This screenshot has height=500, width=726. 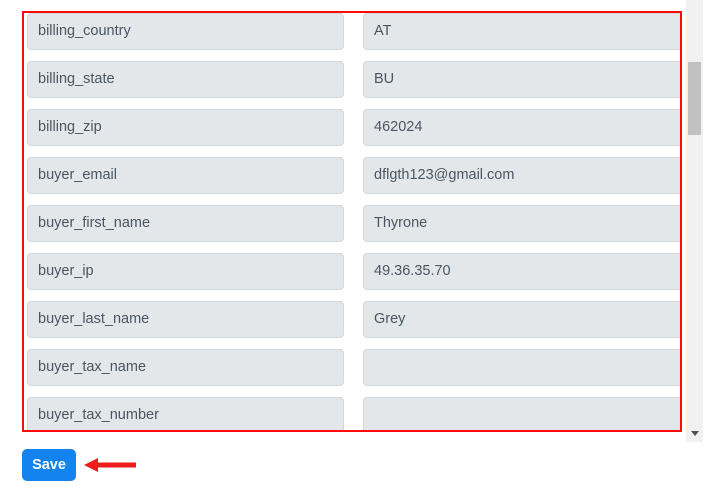 I want to click on scrollbar-down-button, so click(x=694, y=433).